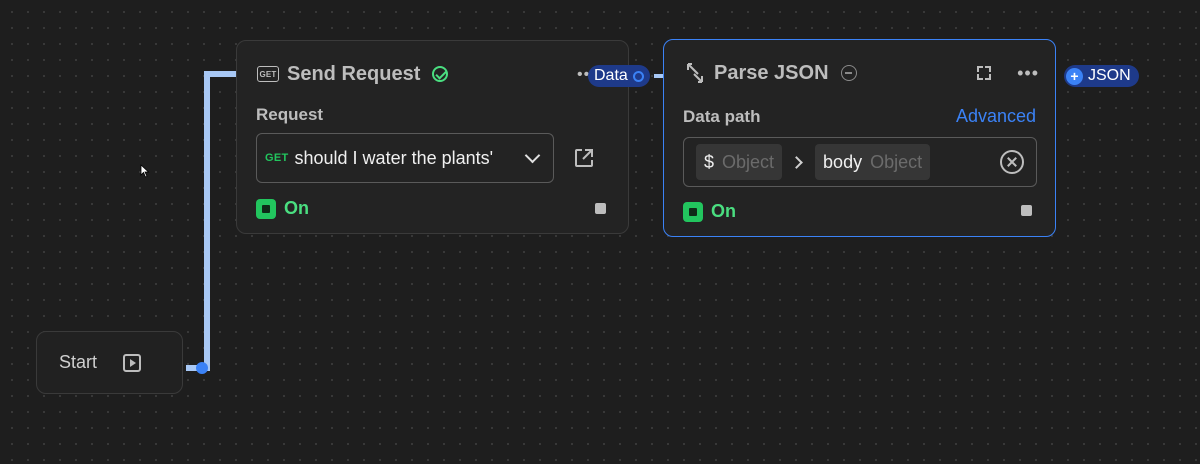 The image size is (1200, 464). What do you see at coordinates (796, 162) in the screenshot?
I see `chevron-right-icon` at bounding box center [796, 162].